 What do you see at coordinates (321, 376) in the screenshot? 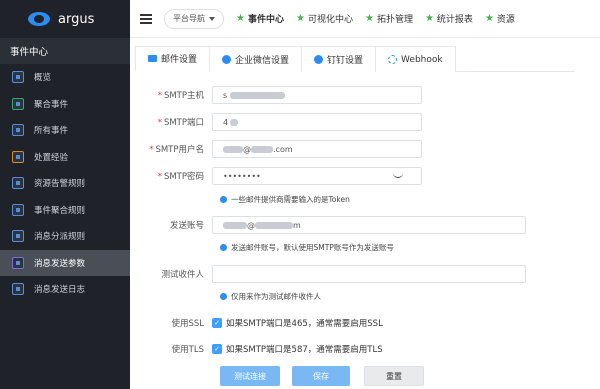
I see `save-button: 保存` at bounding box center [321, 376].